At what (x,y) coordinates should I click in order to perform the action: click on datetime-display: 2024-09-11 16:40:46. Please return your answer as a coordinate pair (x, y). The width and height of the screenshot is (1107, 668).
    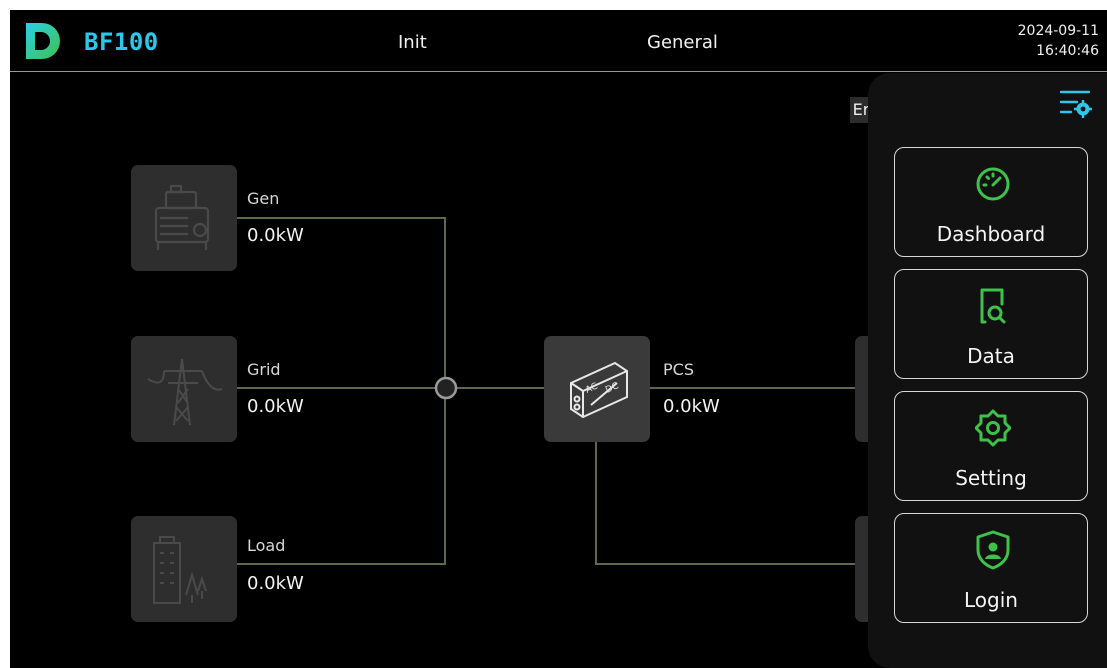
    Looking at the image, I should click on (1058, 41).